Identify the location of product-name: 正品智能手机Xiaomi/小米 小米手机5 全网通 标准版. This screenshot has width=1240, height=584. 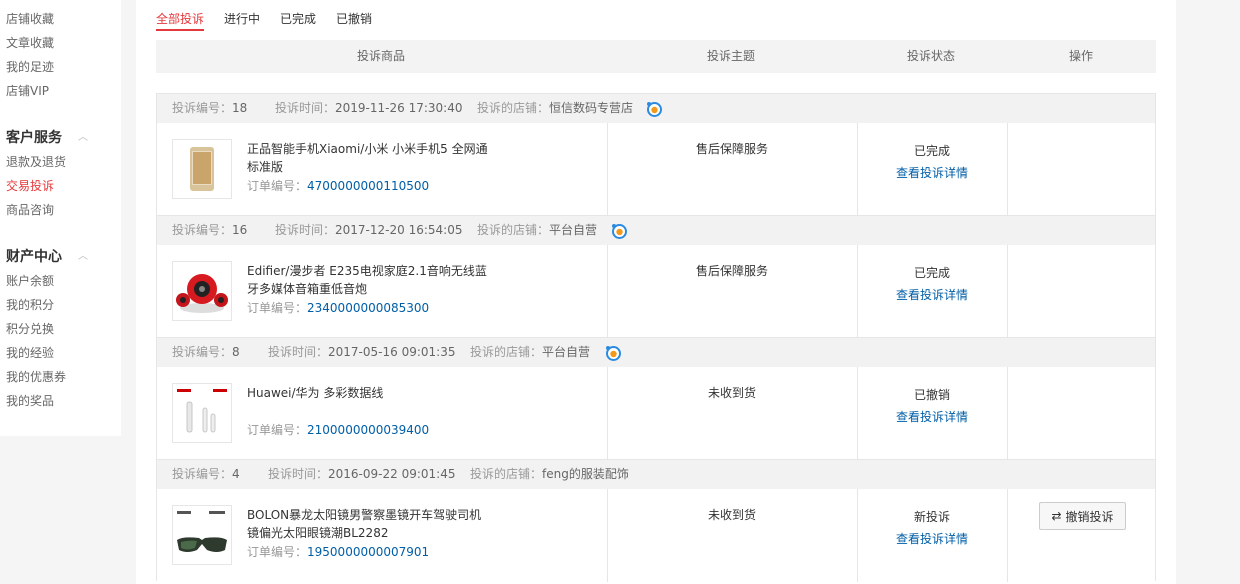
(372, 158).